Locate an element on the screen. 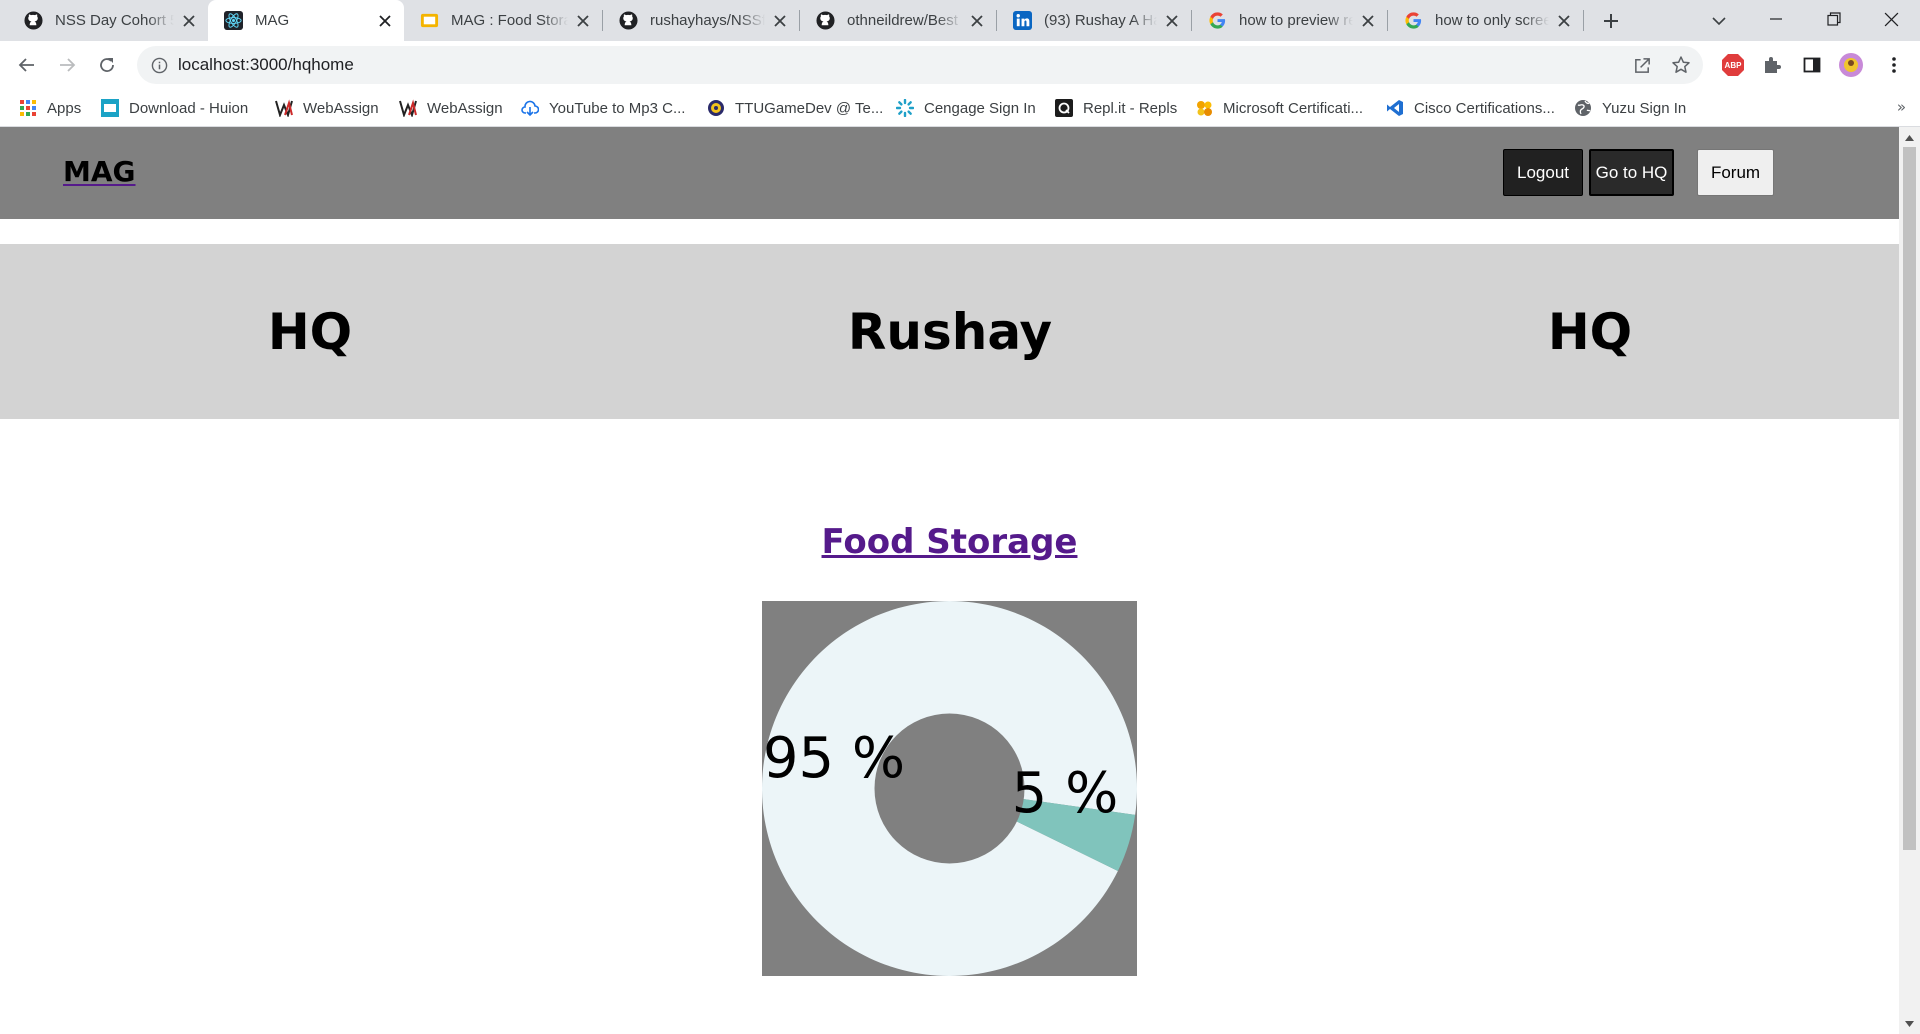 Image resolution: width=1920 pixels, height=1034 pixels. vscode-icon is located at coordinates (1395, 108).